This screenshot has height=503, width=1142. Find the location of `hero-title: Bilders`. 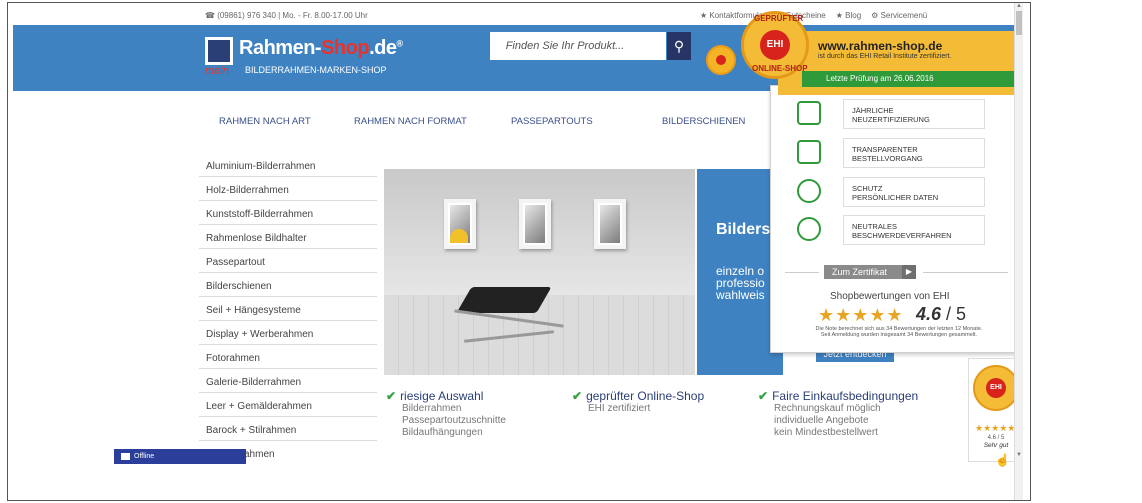

hero-title: Bilders is located at coordinates (743, 229).